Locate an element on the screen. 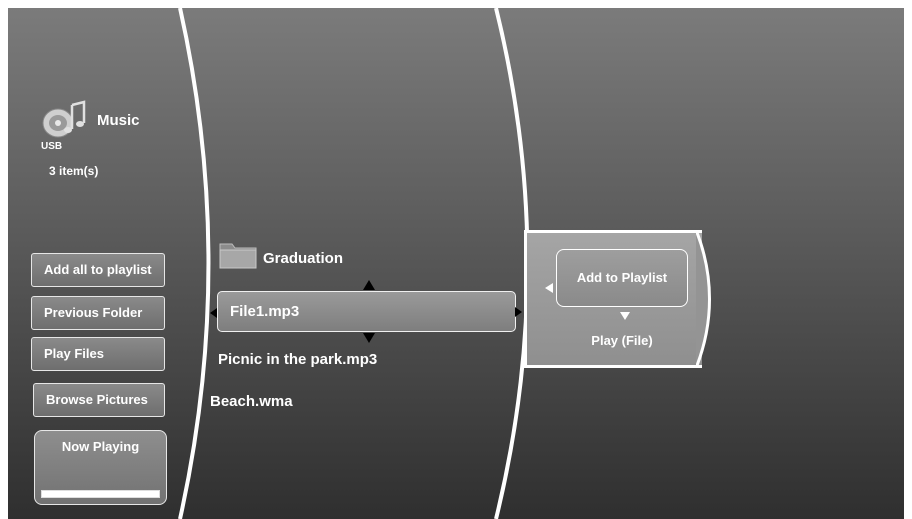  page-title: Music is located at coordinates (118, 120).